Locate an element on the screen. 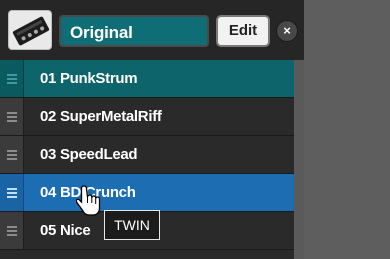  preset-name-text: Original is located at coordinates (101, 32).